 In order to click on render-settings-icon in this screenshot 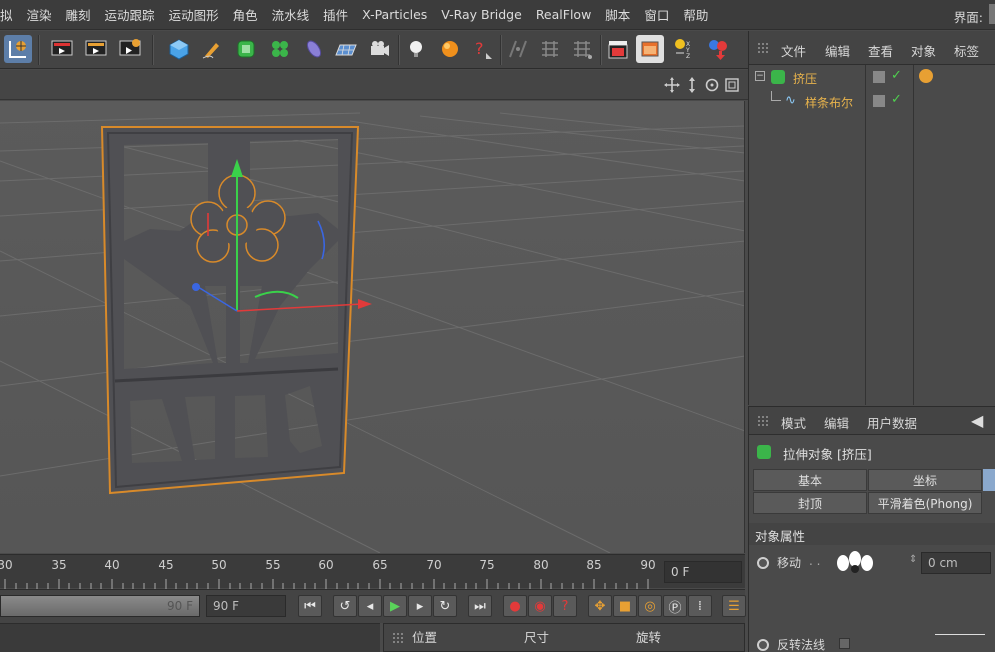, I will do `click(130, 49)`.